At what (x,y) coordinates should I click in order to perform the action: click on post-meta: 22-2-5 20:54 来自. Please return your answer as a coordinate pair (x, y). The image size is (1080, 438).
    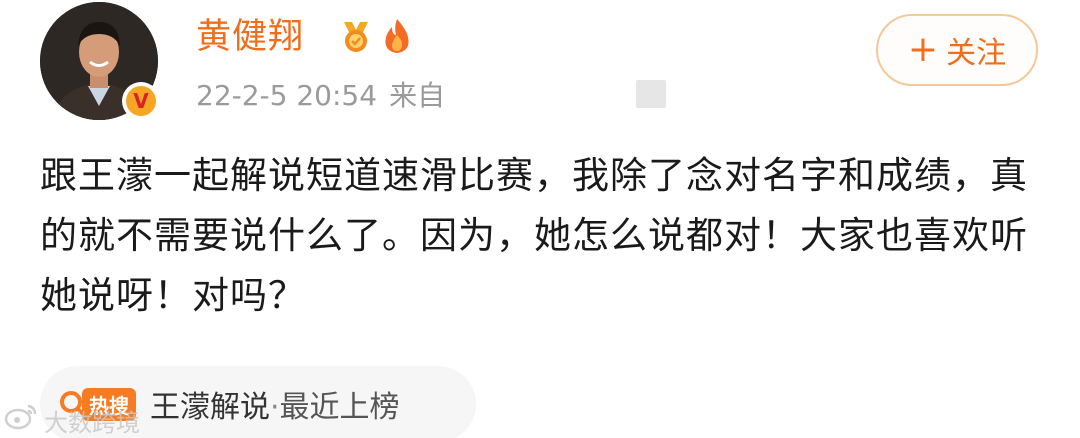
    Looking at the image, I should click on (320, 96).